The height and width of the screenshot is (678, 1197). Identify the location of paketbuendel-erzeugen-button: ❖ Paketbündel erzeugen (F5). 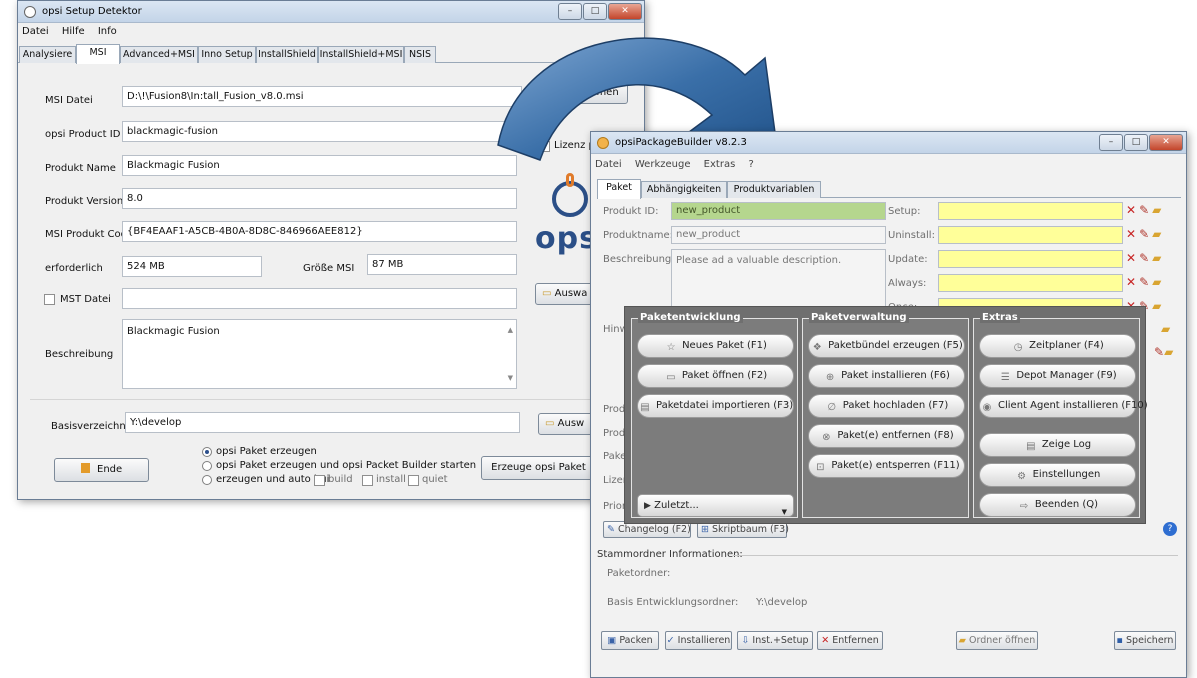
(886, 346).